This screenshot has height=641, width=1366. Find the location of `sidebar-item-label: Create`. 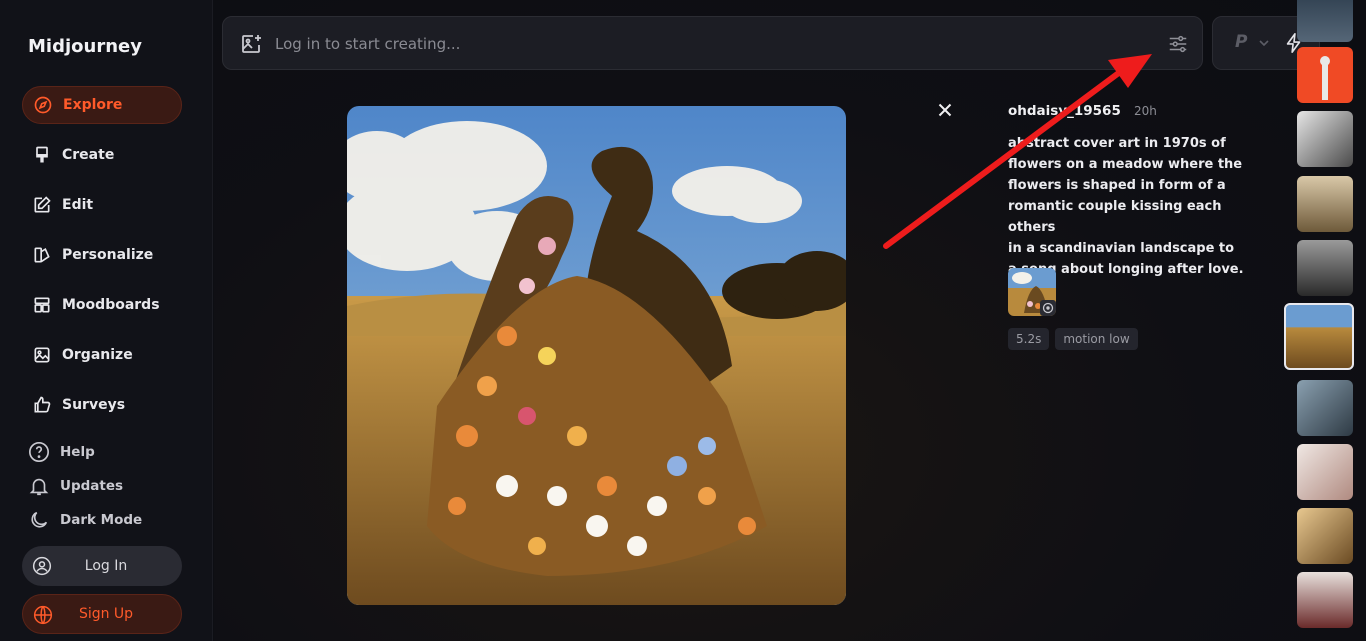

sidebar-item-label: Create is located at coordinates (88, 155).